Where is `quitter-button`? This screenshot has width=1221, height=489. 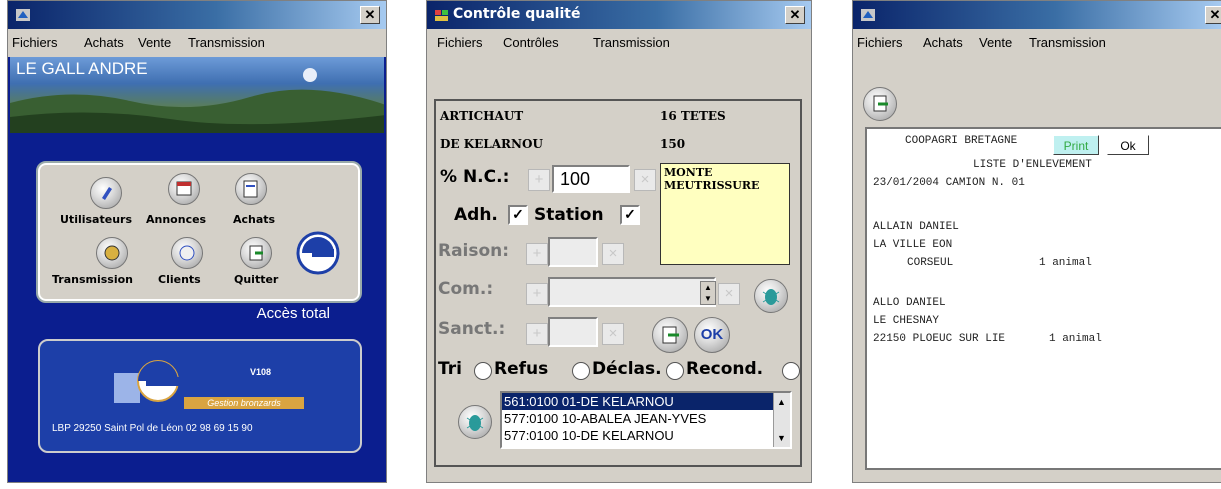 quitter-button is located at coordinates (256, 253).